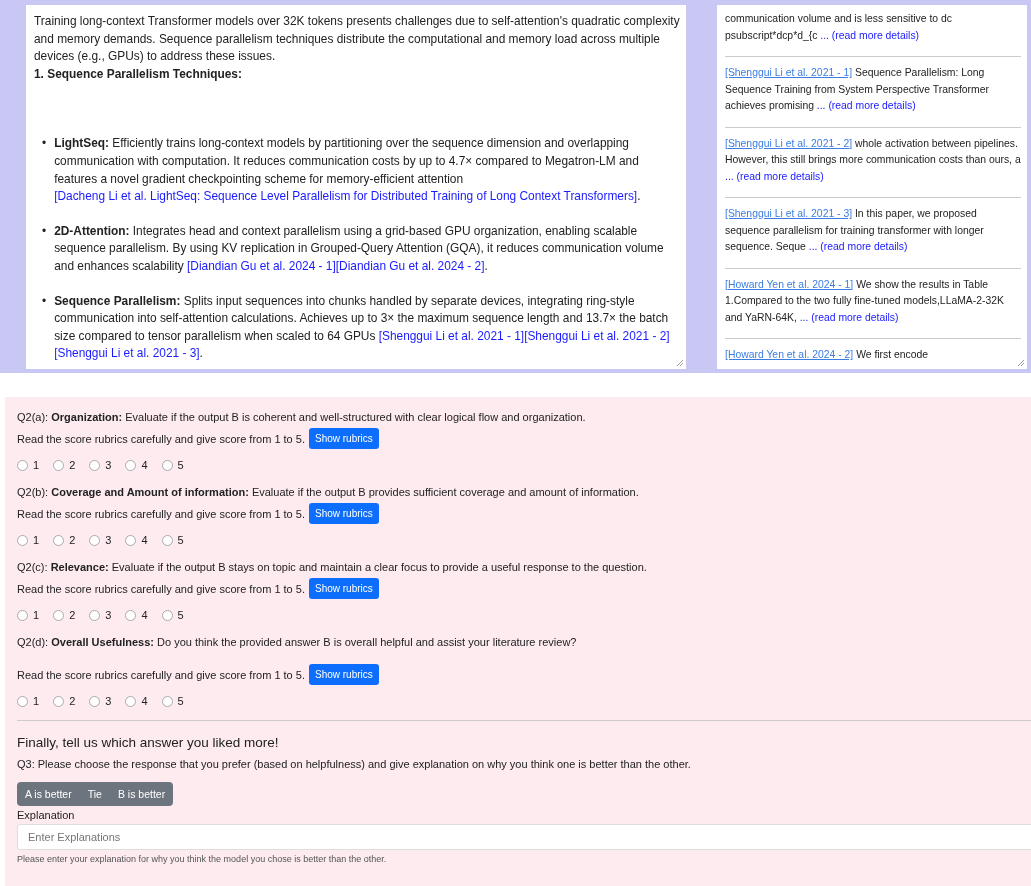 The width and height of the screenshot is (1031, 886). What do you see at coordinates (297, 642) in the screenshot?
I see `question-text: Q2(d): Overall Usefulness: Do you think the provided answer B is overall helpful and assist your literature review?` at bounding box center [297, 642].